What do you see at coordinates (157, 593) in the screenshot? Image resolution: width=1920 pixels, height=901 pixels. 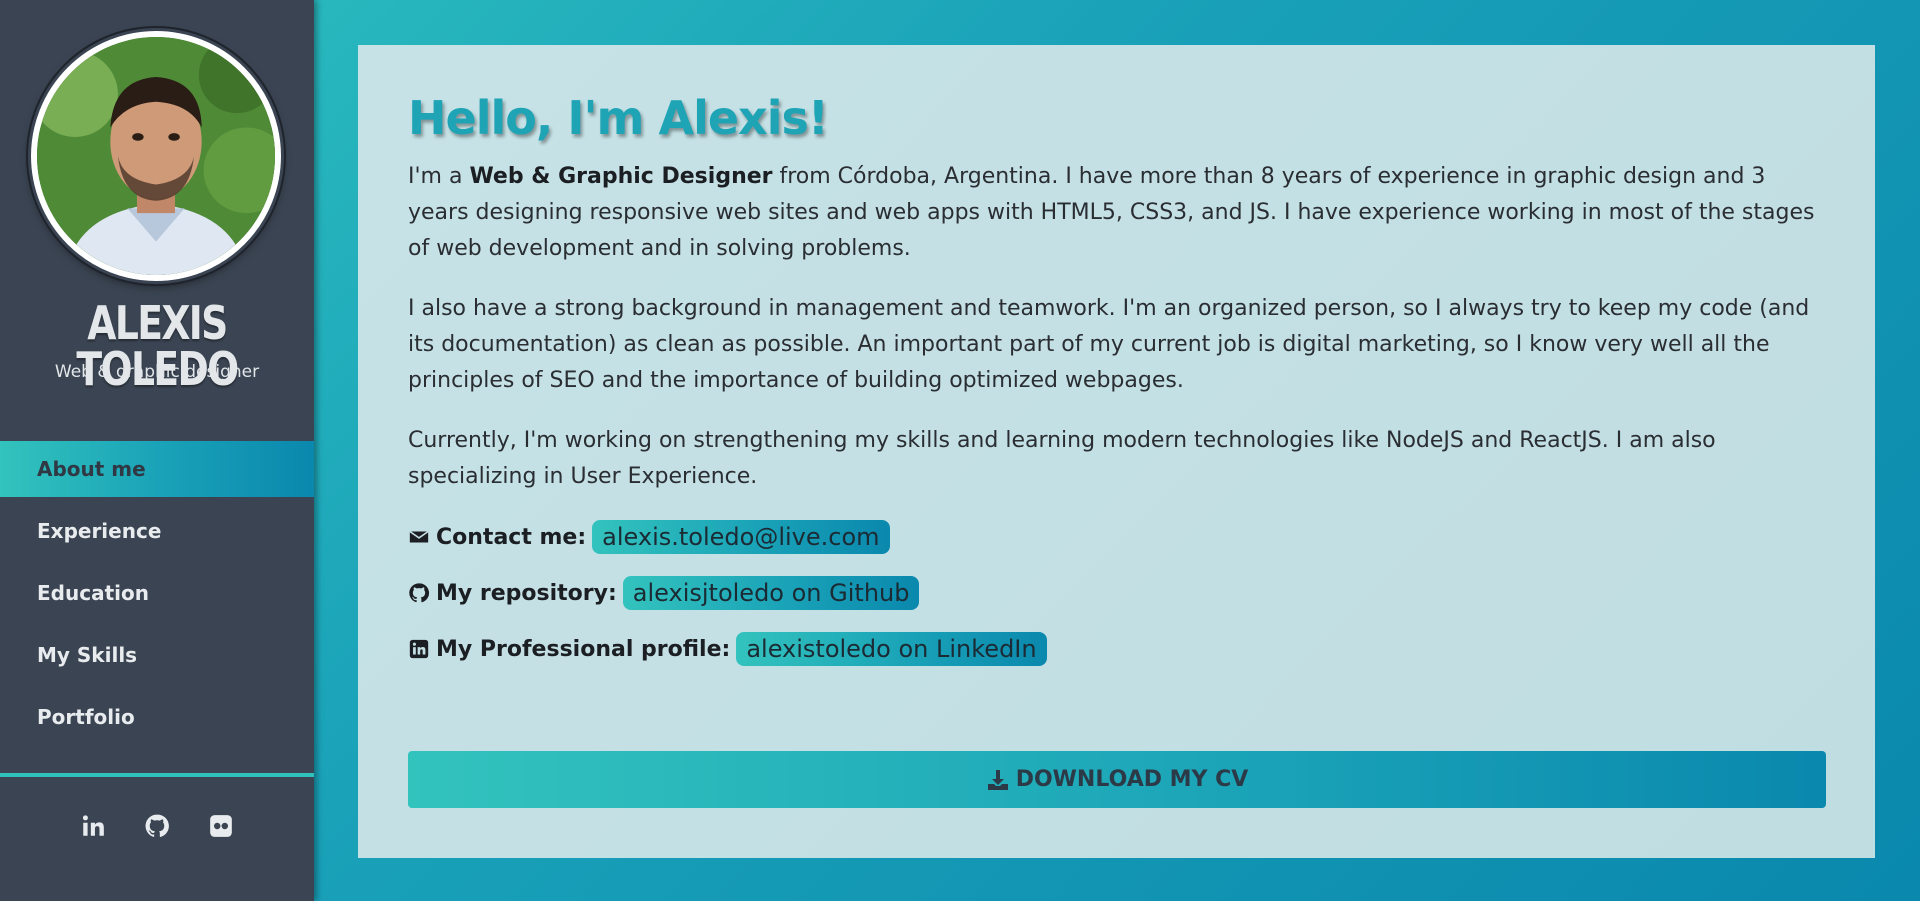 I see `nav-item-education: Education` at bounding box center [157, 593].